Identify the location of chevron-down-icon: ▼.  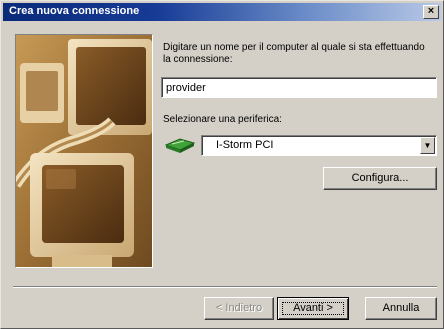
(427, 145).